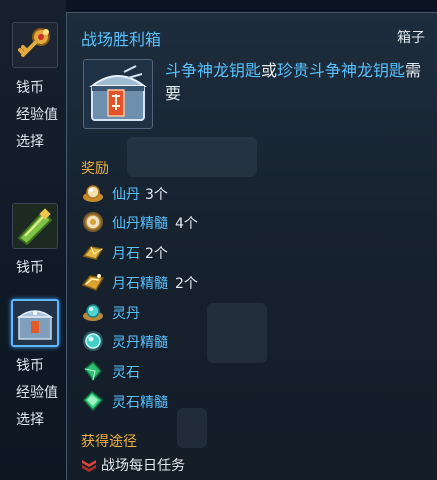 Image resolution: width=437 pixels, height=480 pixels. I want to click on green-crystal-essence-icon, so click(93, 401).